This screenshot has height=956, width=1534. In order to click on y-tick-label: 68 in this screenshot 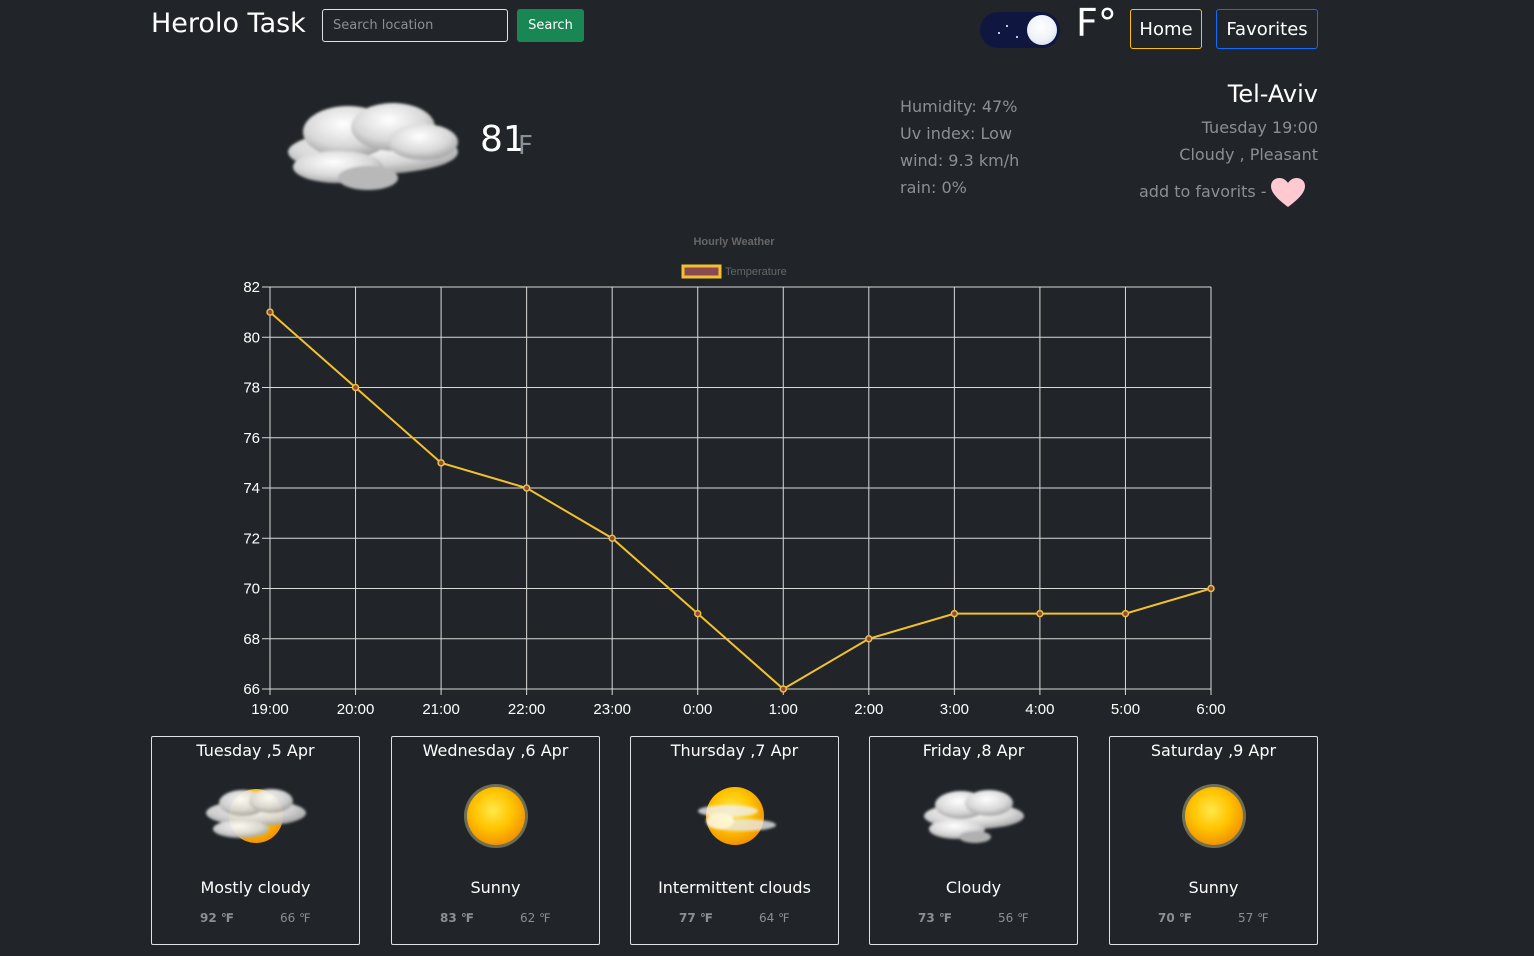, I will do `click(251, 639)`.